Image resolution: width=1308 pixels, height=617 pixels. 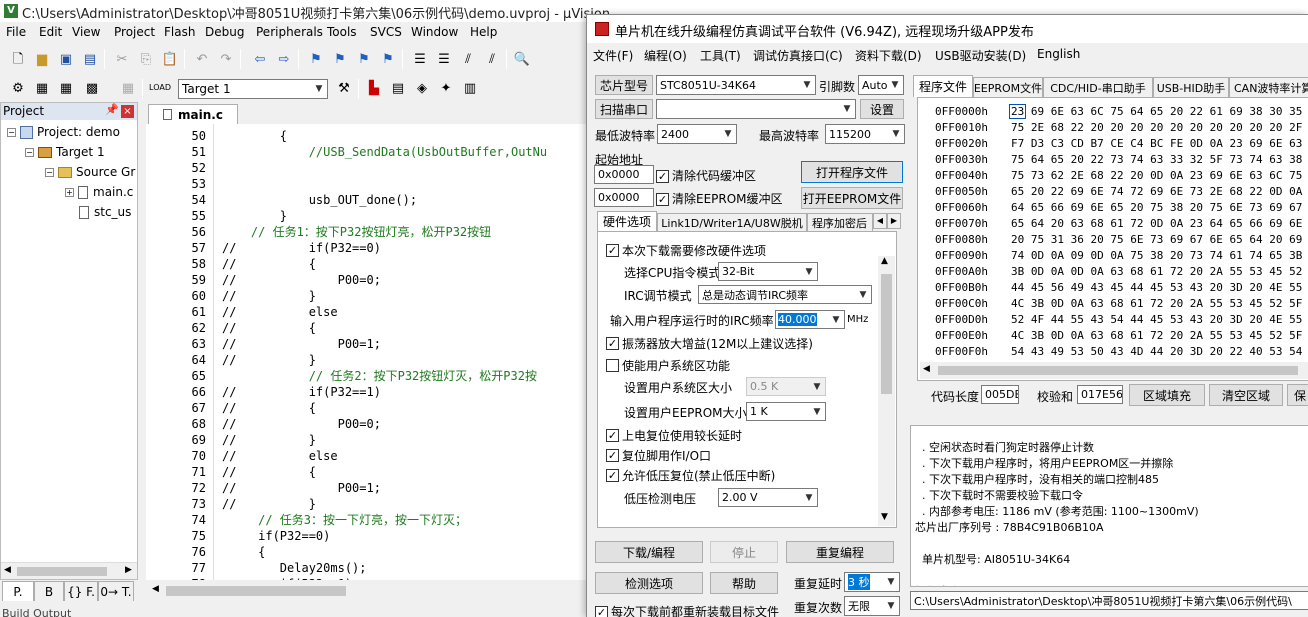 What do you see at coordinates (687, 610) in the screenshot?
I see `reload-each-checkbox: ✓ 每次下载前都重新装载目标文件` at bounding box center [687, 610].